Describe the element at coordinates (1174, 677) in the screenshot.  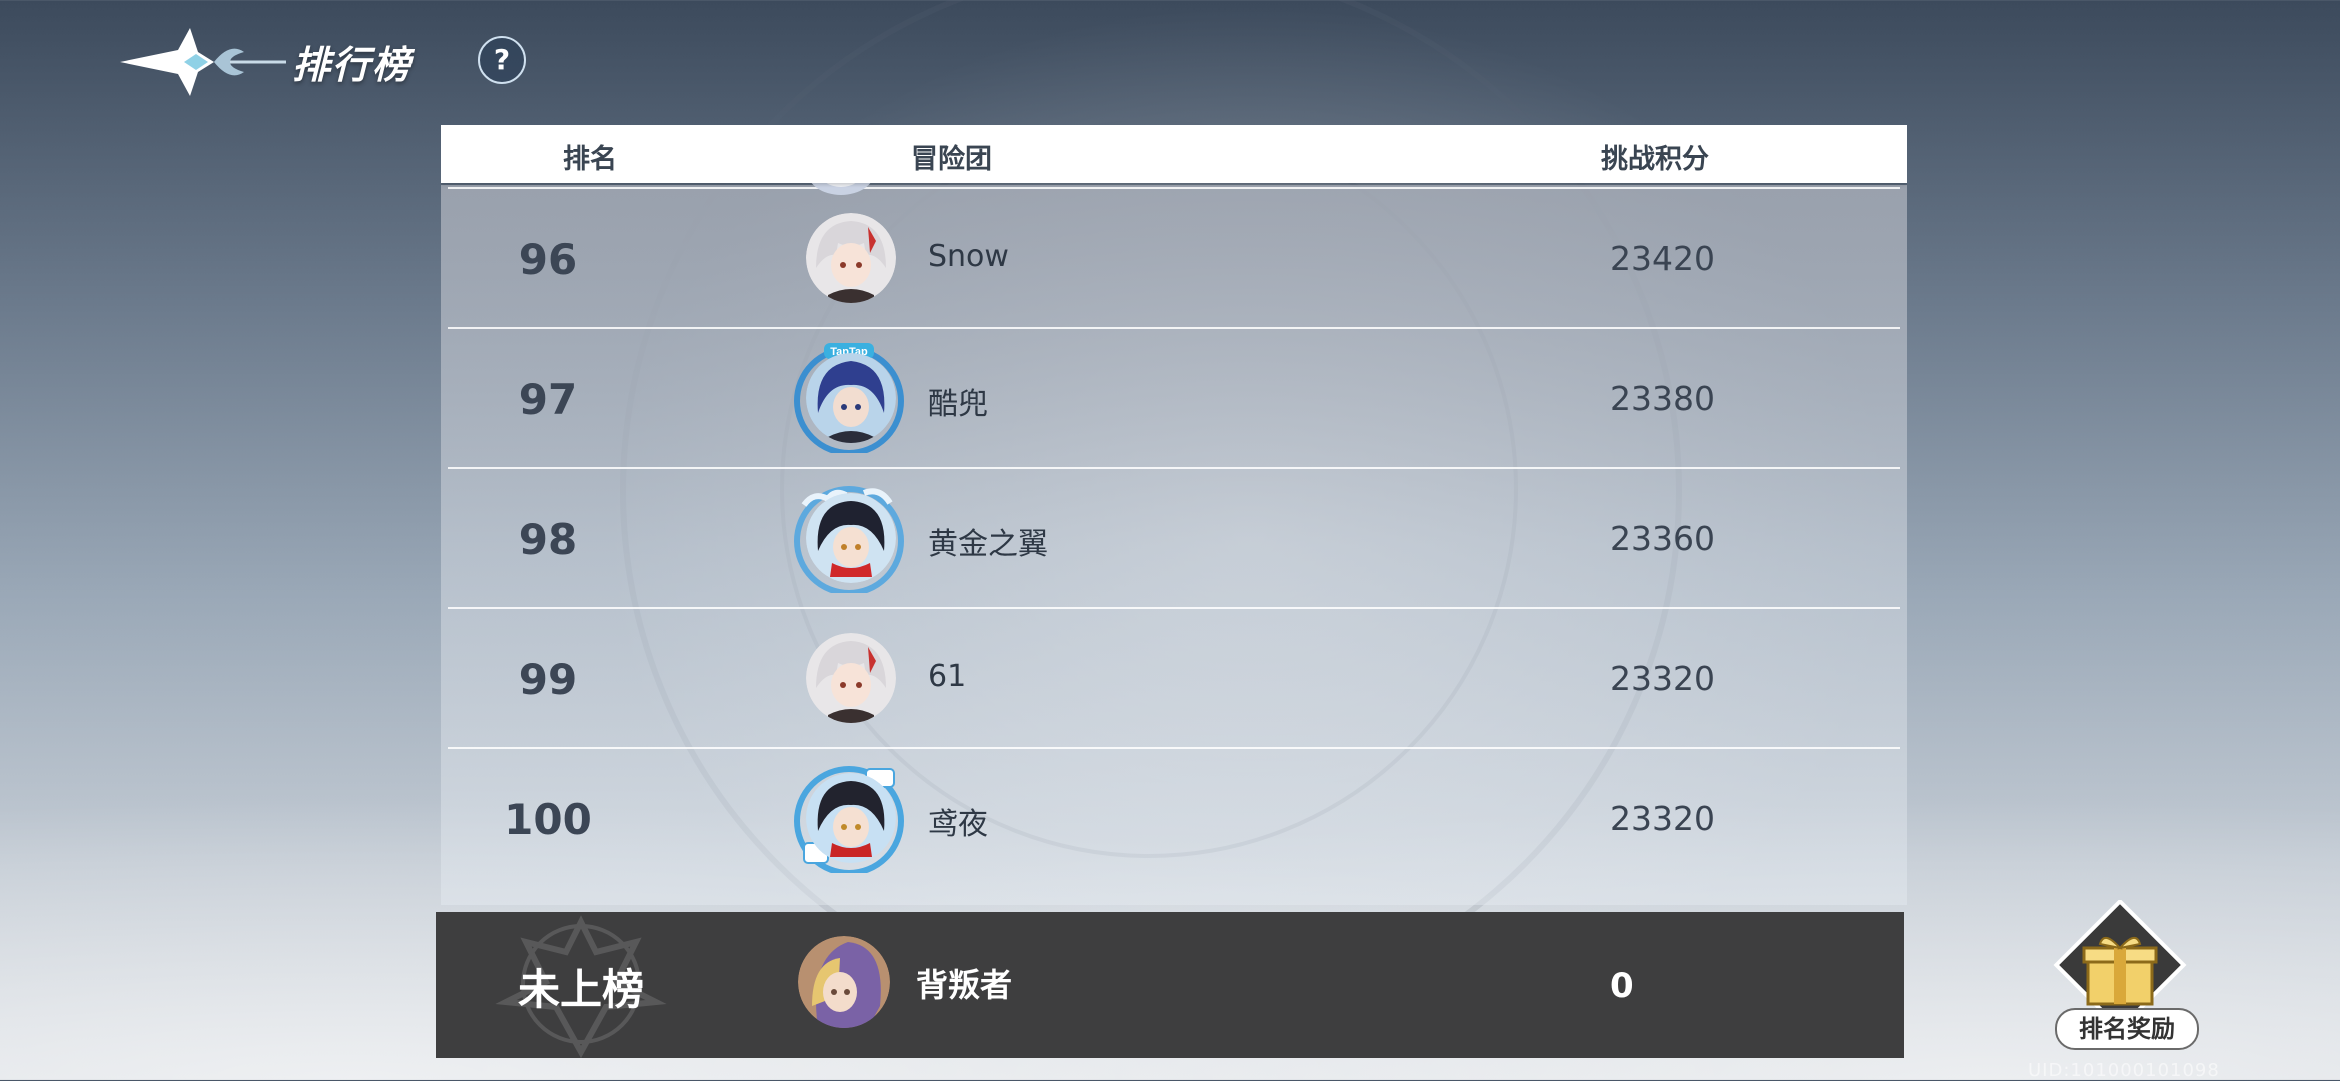
I see `table-row: 99 61 23320` at that location.